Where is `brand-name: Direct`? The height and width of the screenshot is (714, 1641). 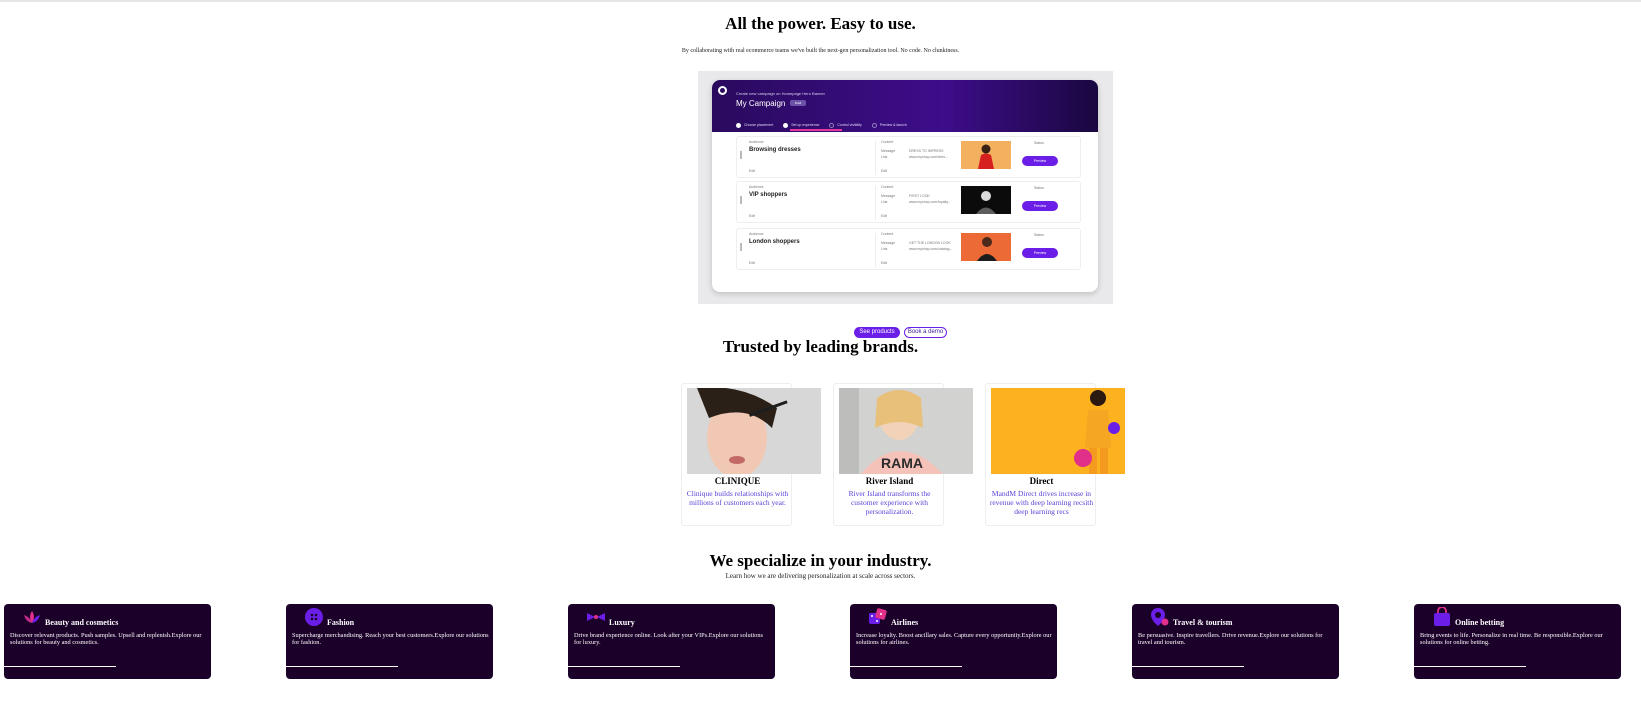
brand-name: Direct is located at coordinates (1041, 481).